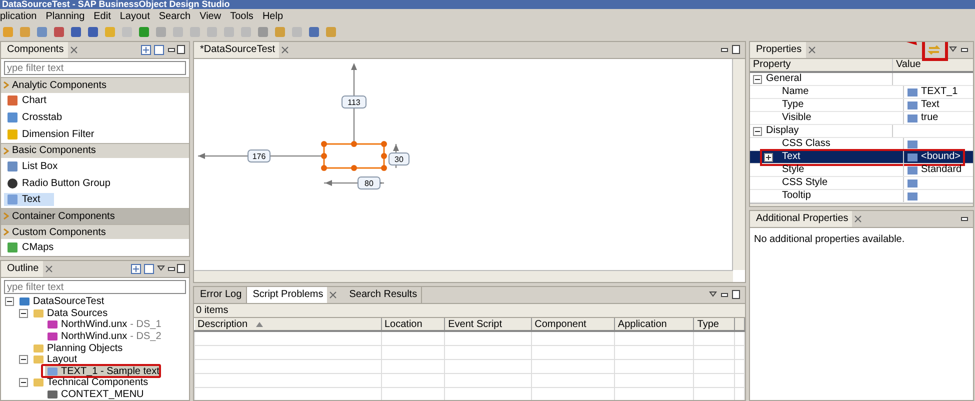 The width and height of the screenshot is (975, 401). Describe the element at coordinates (933, 65) in the screenshot. I see `column-header: Value` at that location.